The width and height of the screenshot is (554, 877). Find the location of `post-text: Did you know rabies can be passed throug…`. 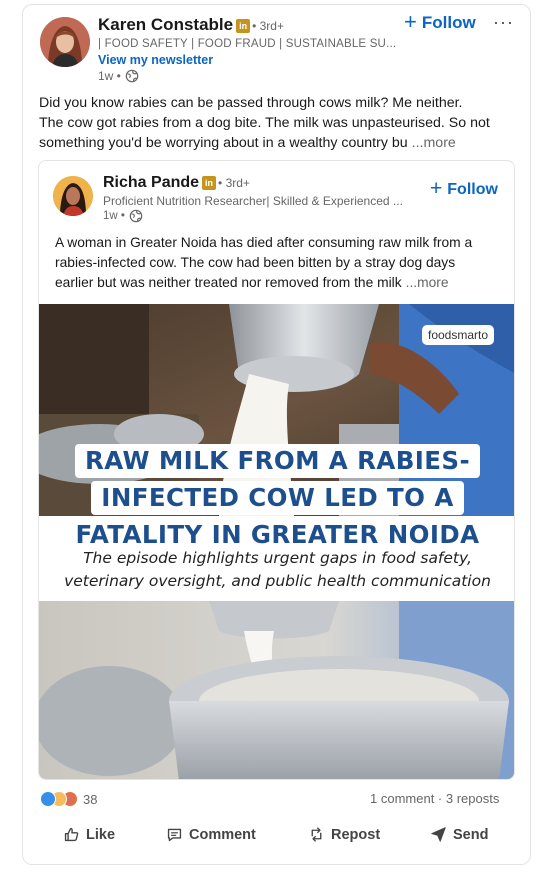

post-text: Did you know rabies can be passed throug… is located at coordinates (274, 123).